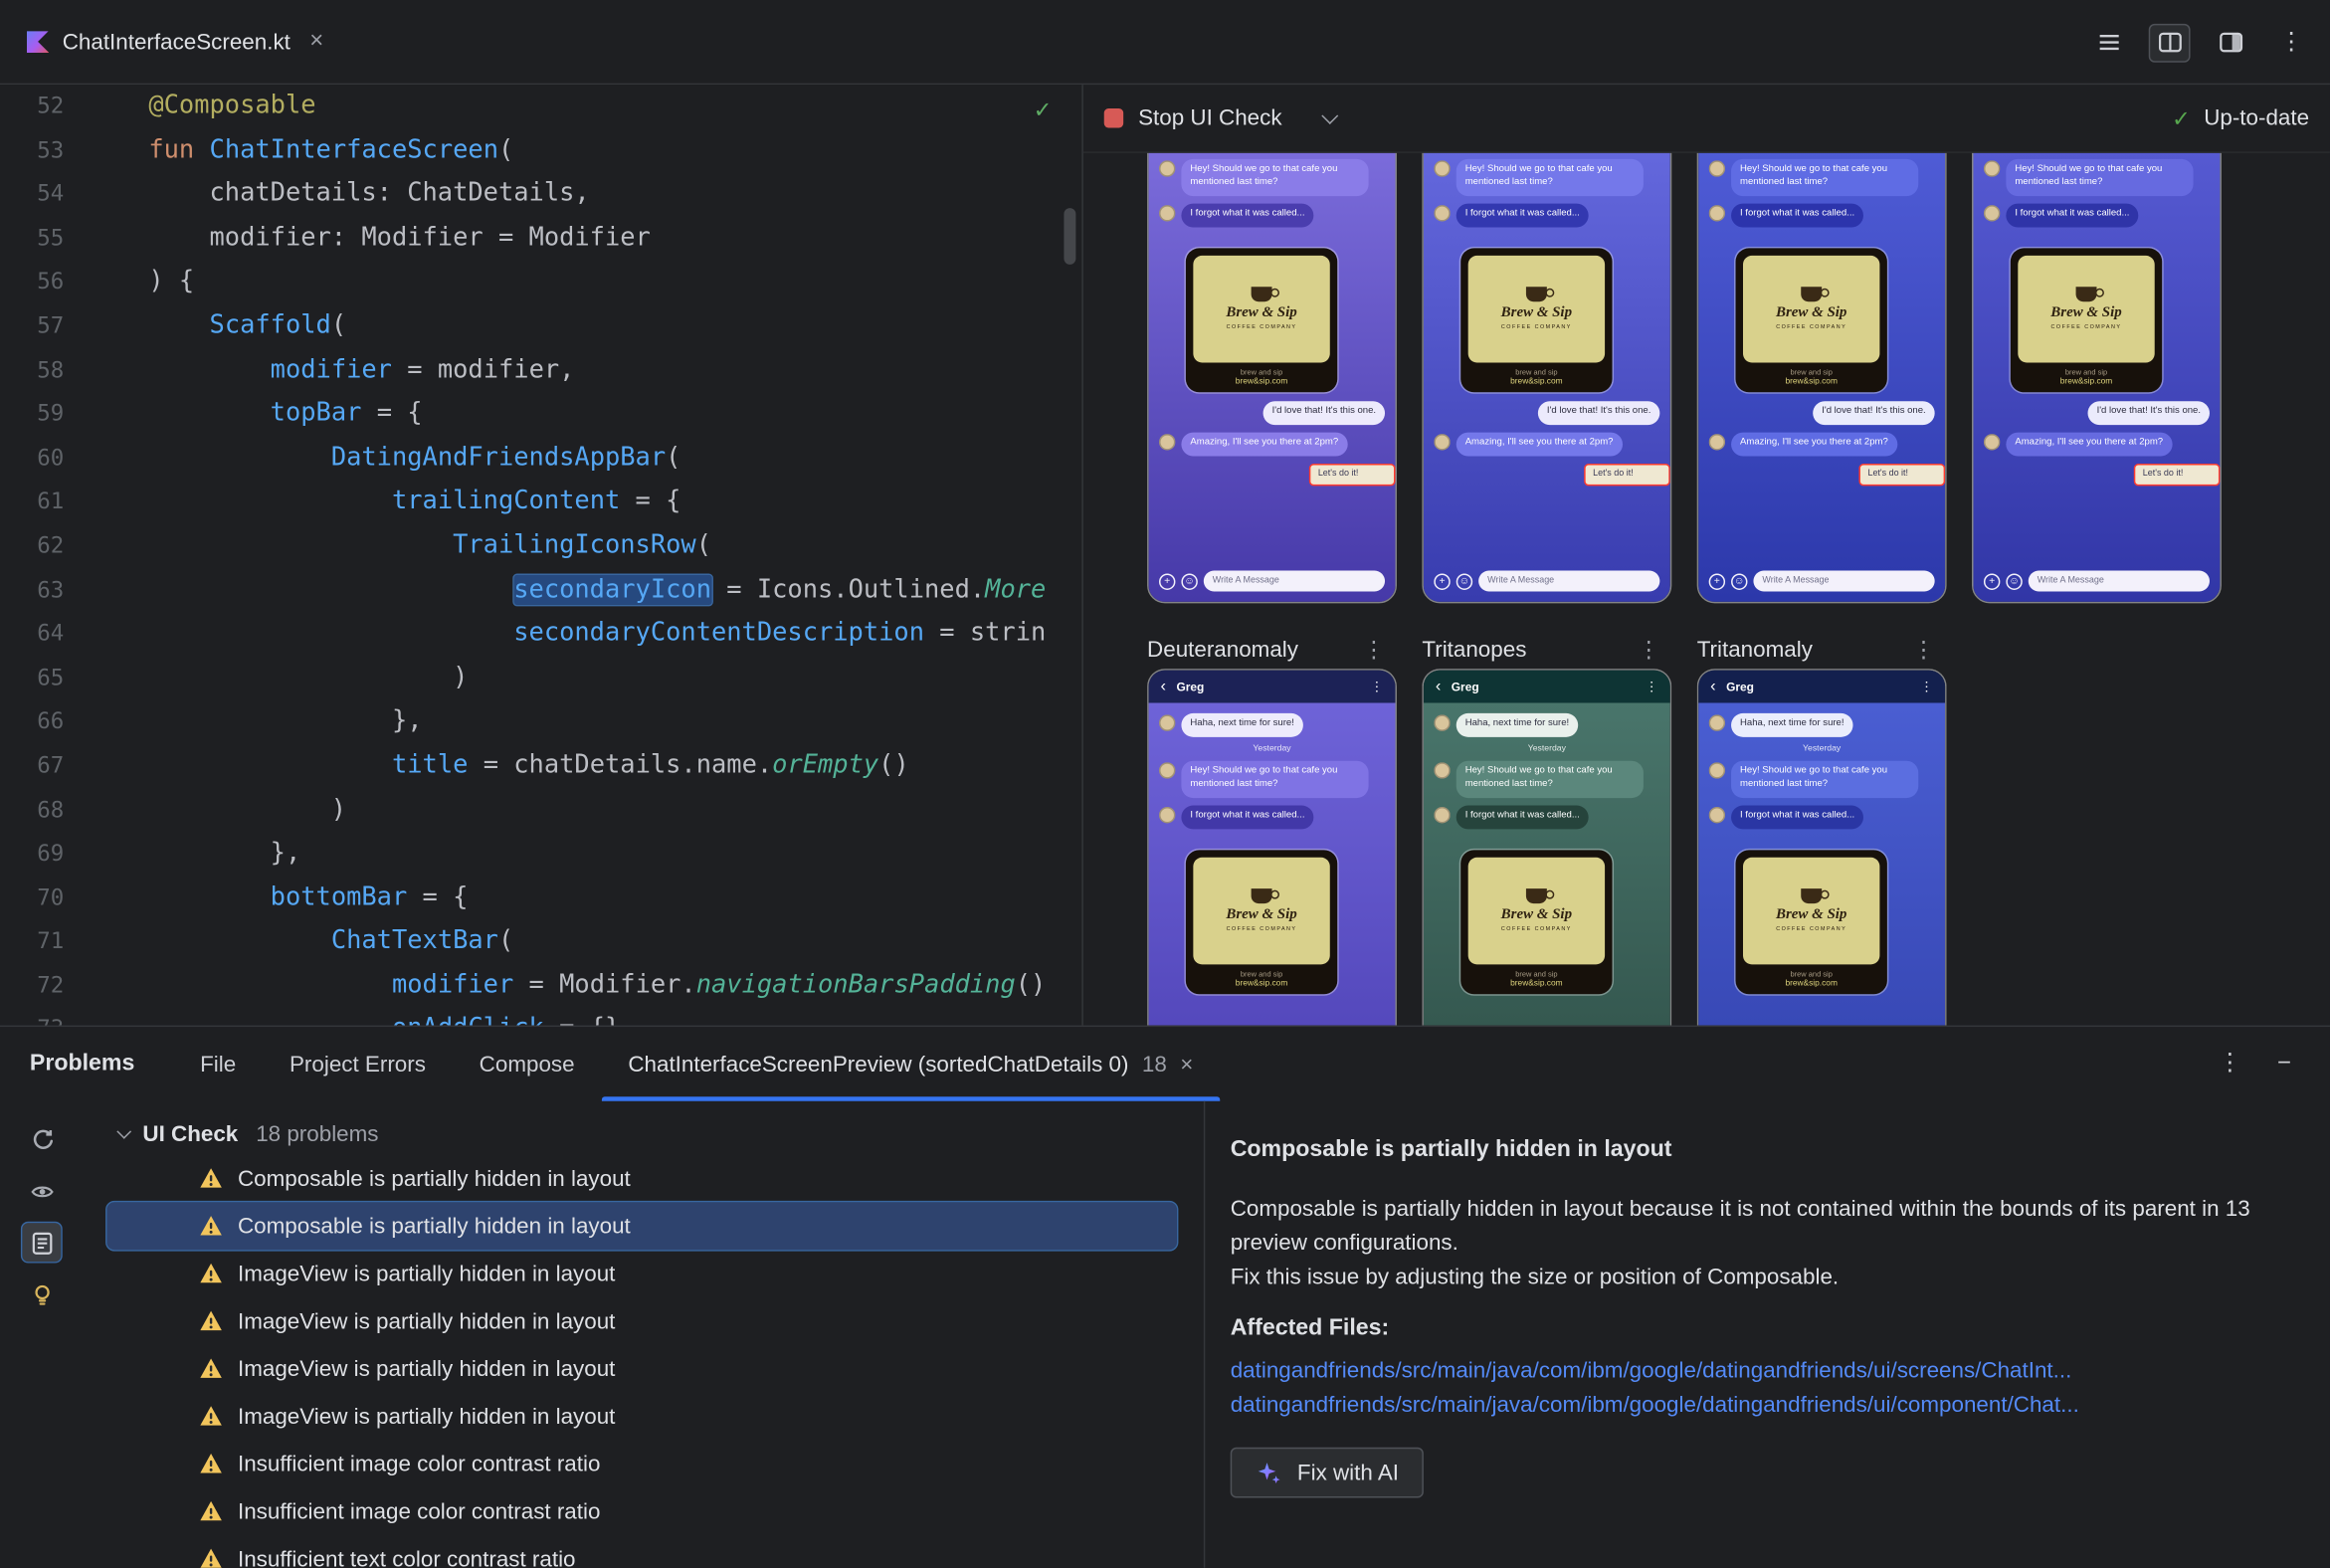  What do you see at coordinates (2086, 374) in the screenshot?
I see `coffee-card-caption: brew and sip brew&sip.com` at bounding box center [2086, 374].